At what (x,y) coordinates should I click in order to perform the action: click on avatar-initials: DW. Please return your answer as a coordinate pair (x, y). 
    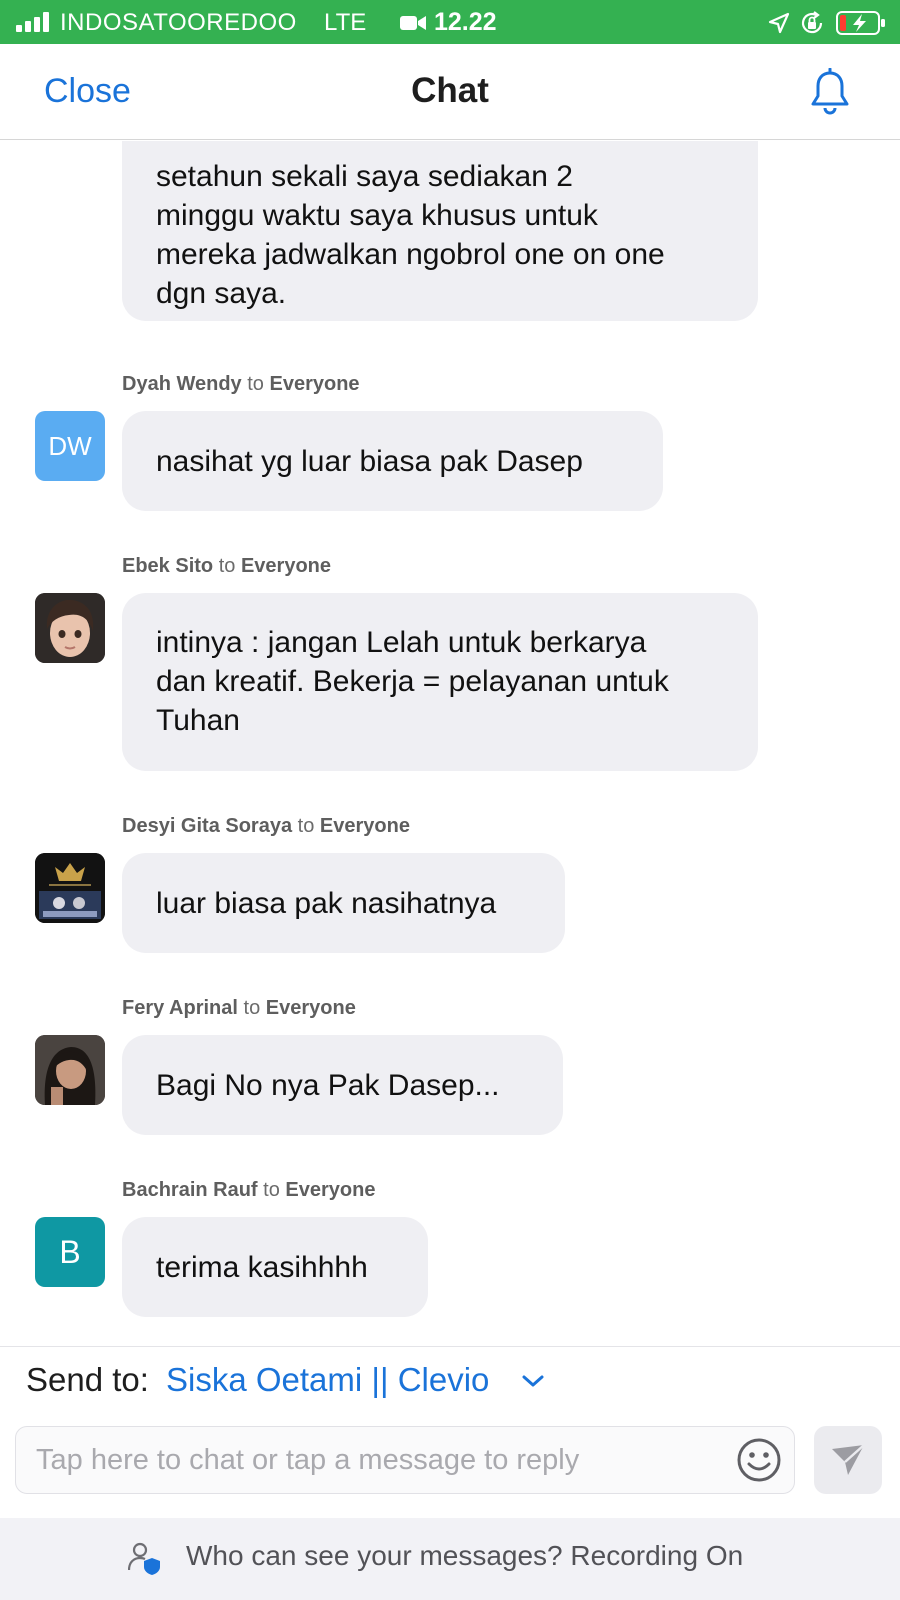
    Looking at the image, I should click on (70, 445).